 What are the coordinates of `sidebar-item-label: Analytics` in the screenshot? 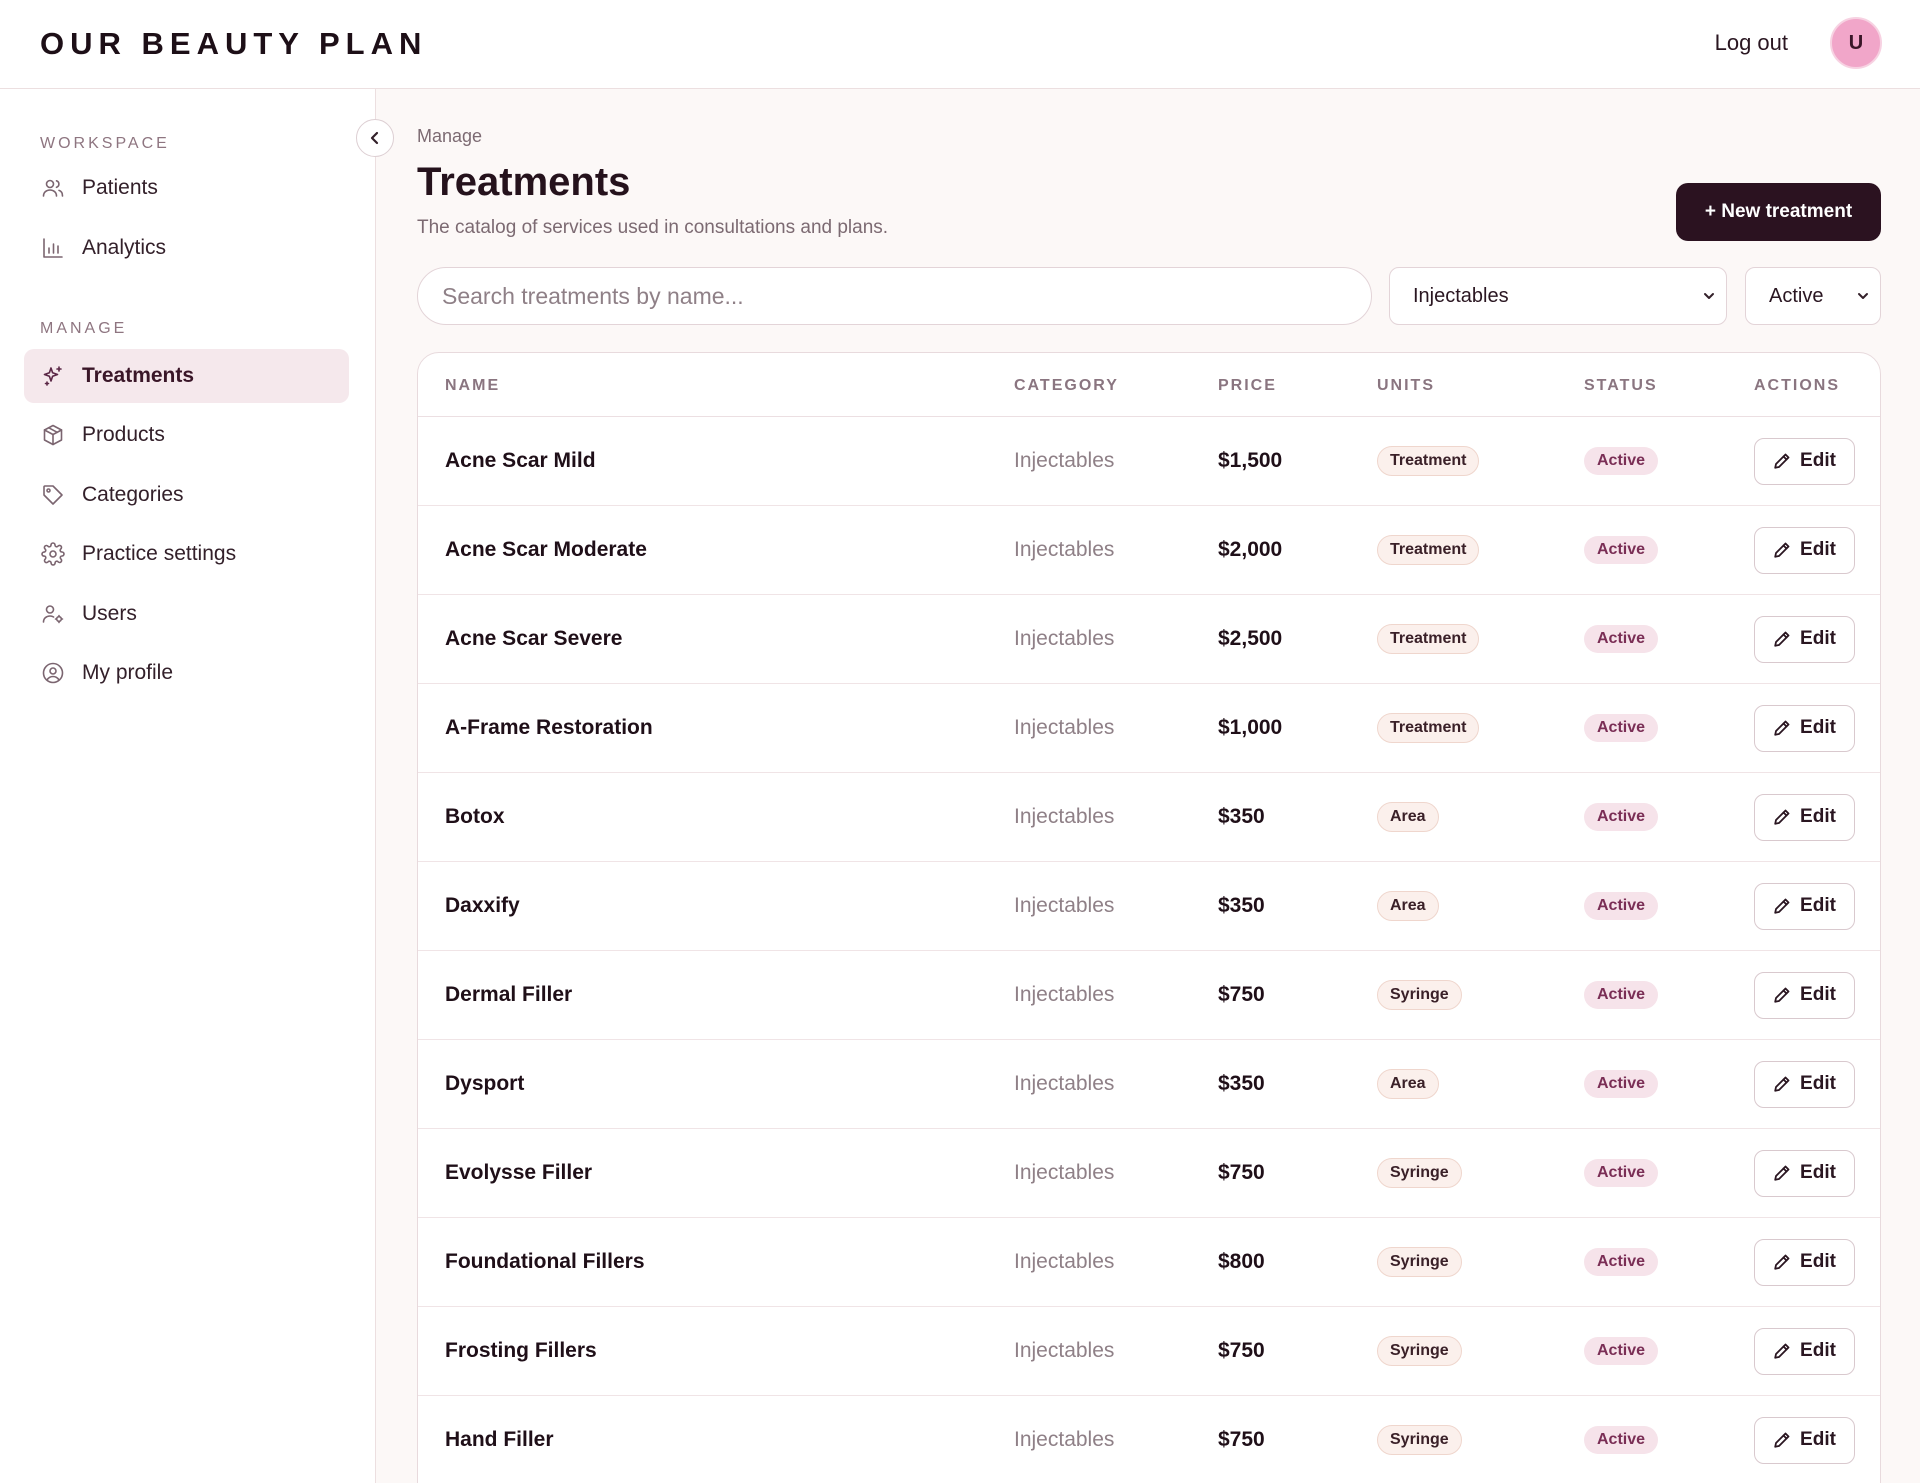 It's located at (124, 247).